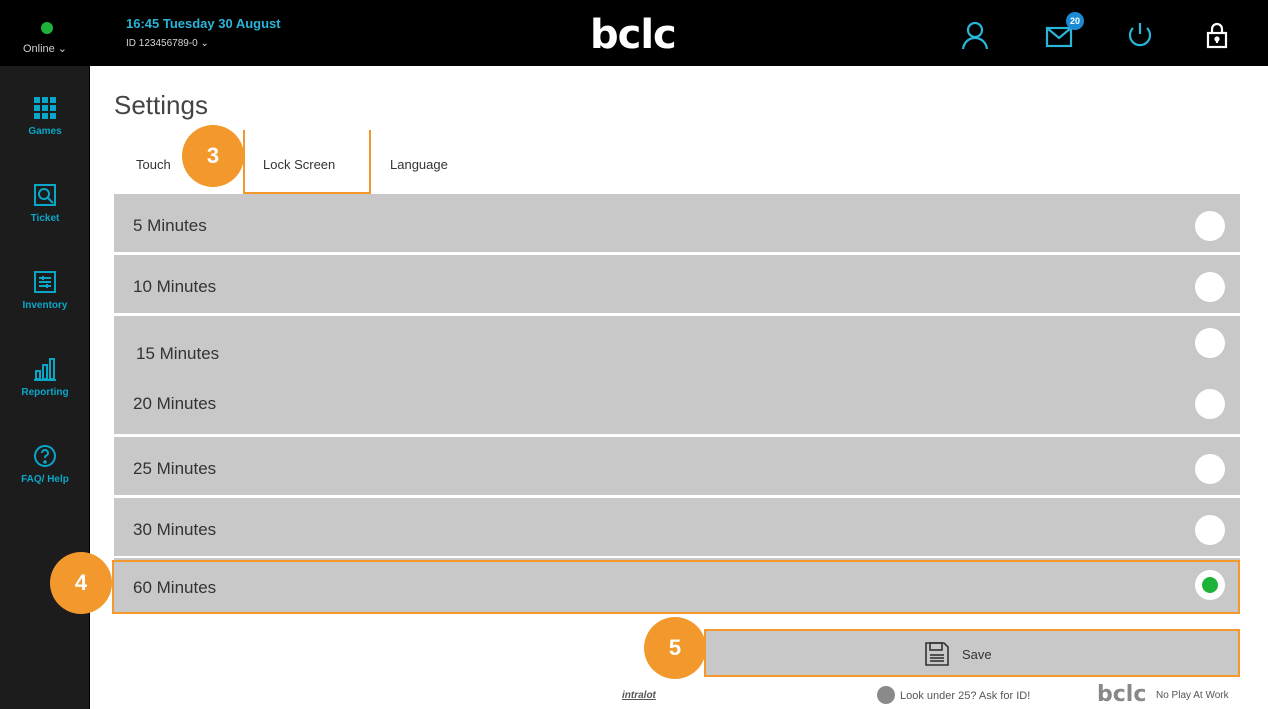 The height and width of the screenshot is (709, 1268). I want to click on save-button: Save, so click(972, 653).